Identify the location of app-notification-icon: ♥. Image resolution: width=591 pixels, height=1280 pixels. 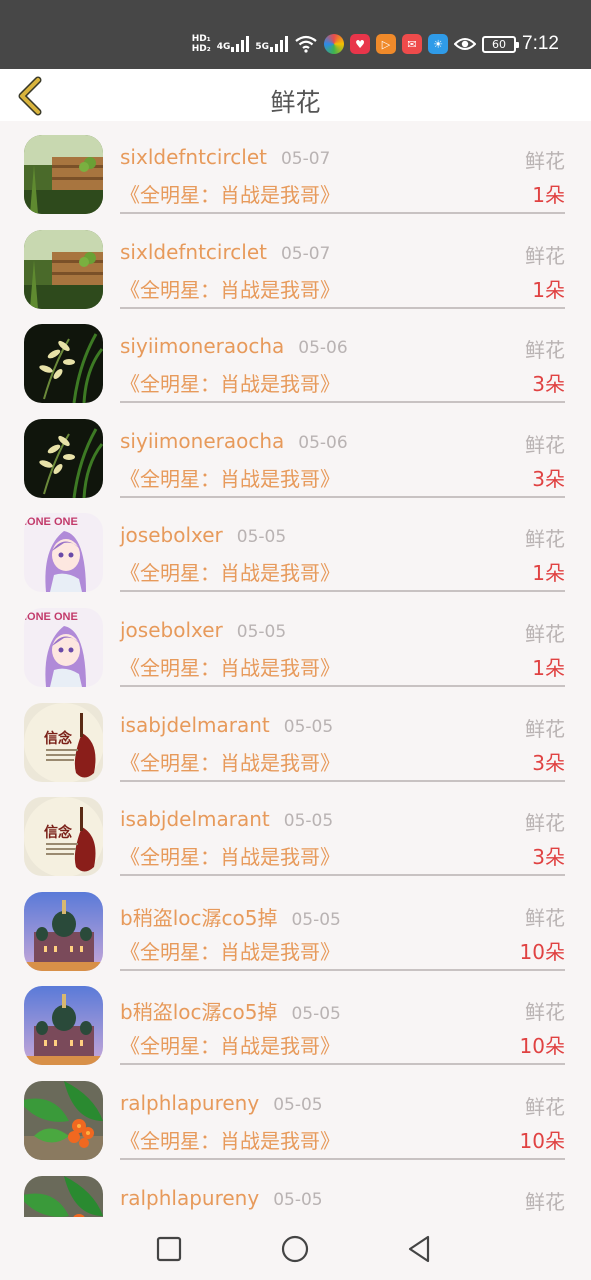
(360, 44).